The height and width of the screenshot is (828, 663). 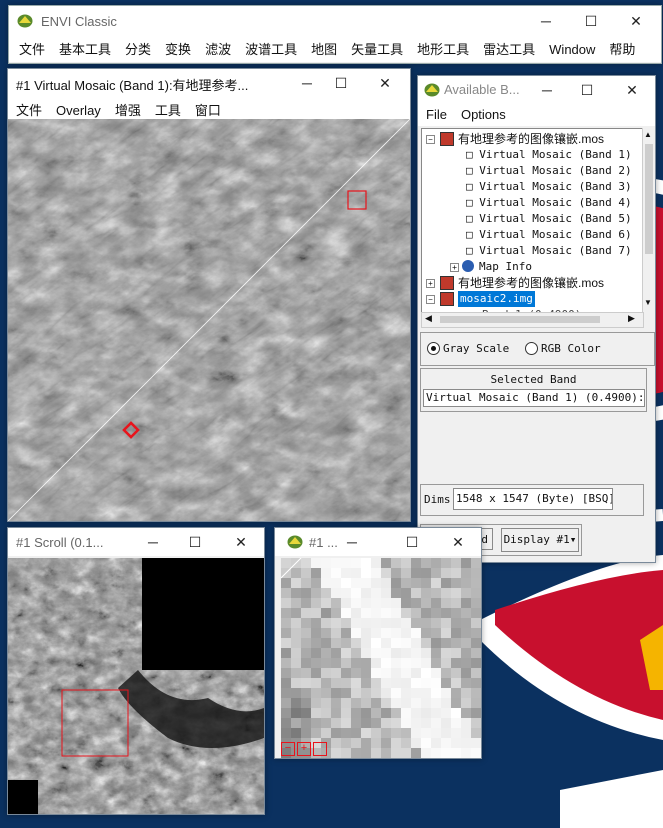 What do you see at coordinates (304, 749) in the screenshot?
I see `zoom-in-icon: +` at bounding box center [304, 749].